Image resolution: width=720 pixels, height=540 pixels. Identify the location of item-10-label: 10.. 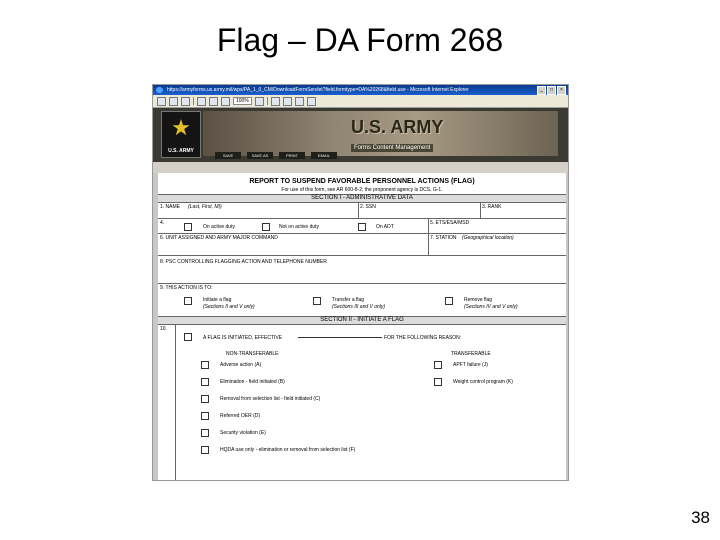
(163, 329).